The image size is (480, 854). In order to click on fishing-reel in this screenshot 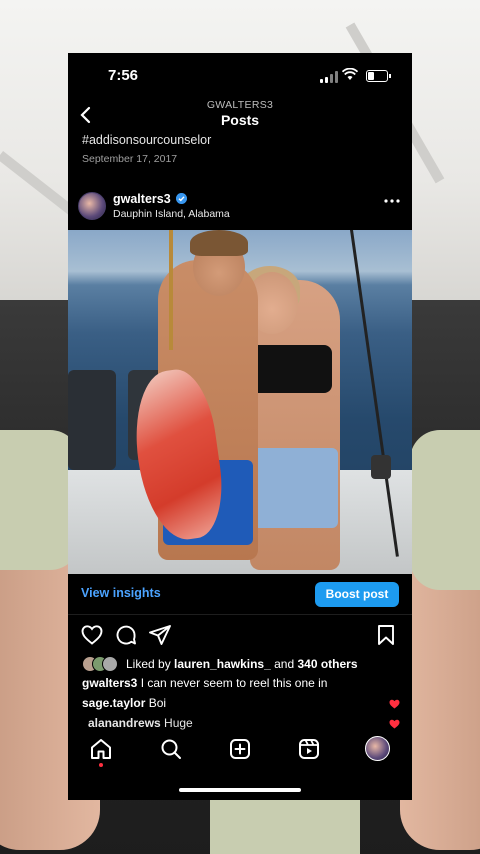, I will do `click(381, 467)`.